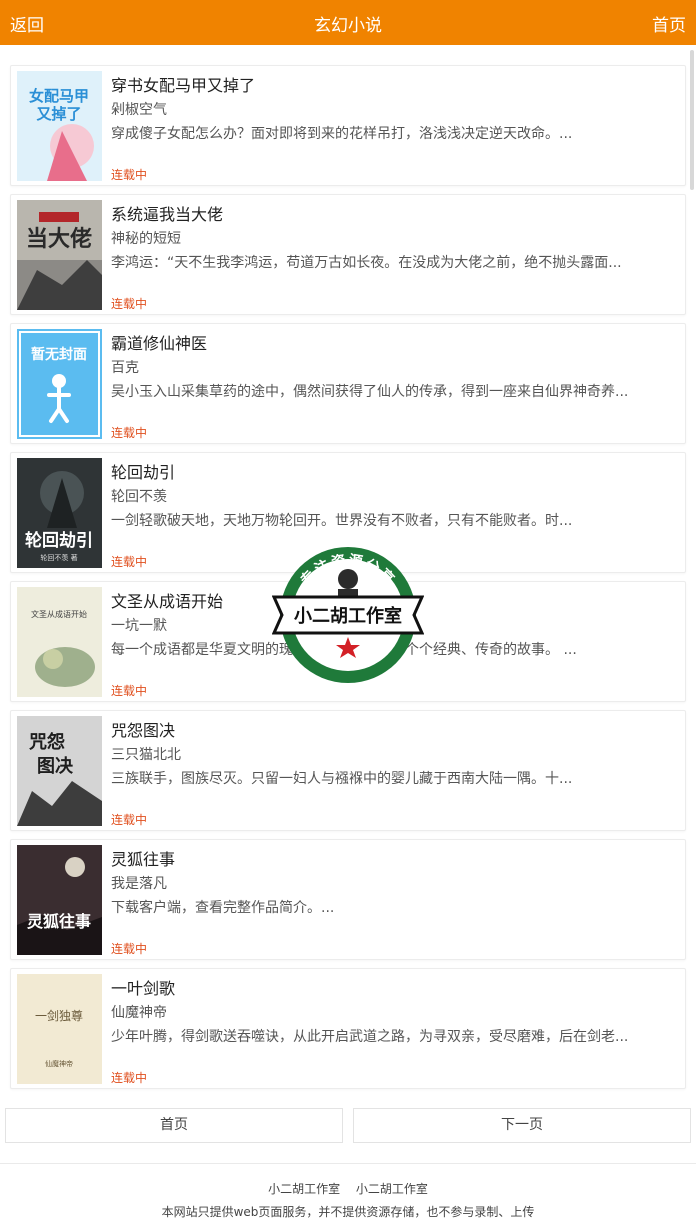 The image size is (696, 1231). I want to click on svg-text: 灵狐往事, so click(59, 921).